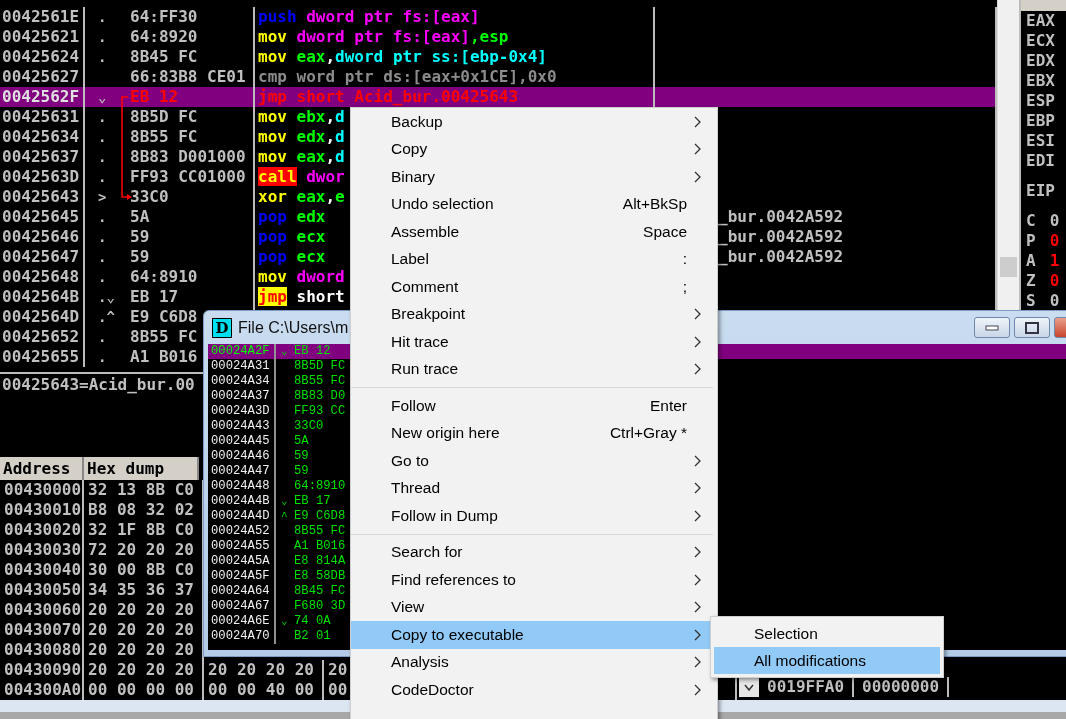  Describe the element at coordinates (242, 381) in the screenshot. I see `address-cell: 00024A34` at that location.